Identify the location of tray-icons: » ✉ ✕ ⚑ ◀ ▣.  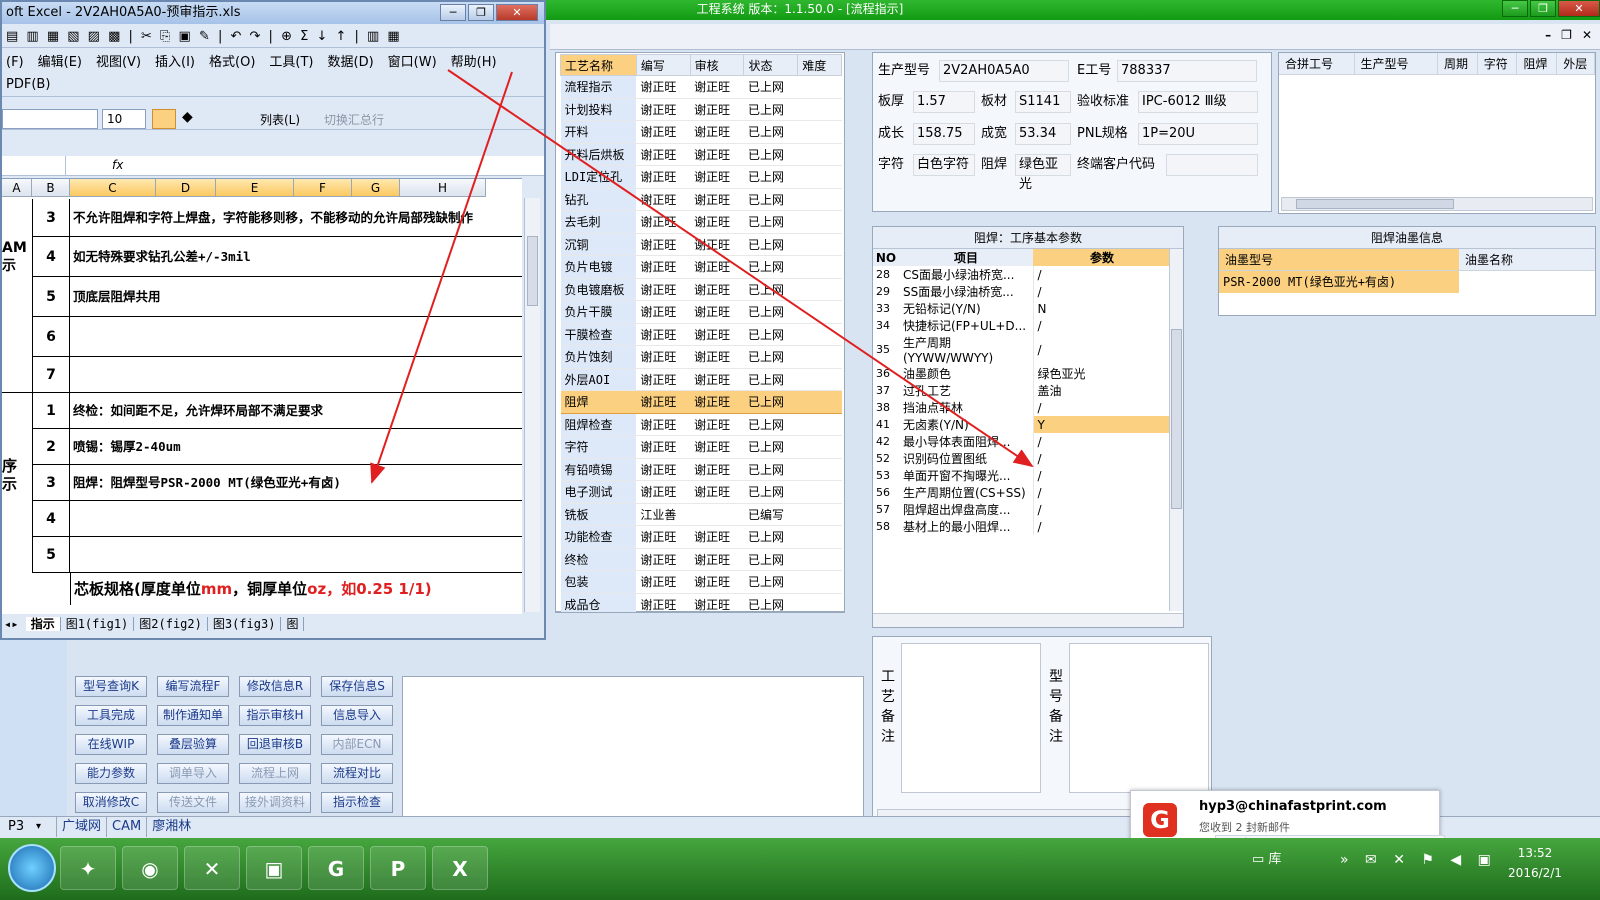
(1418, 860).